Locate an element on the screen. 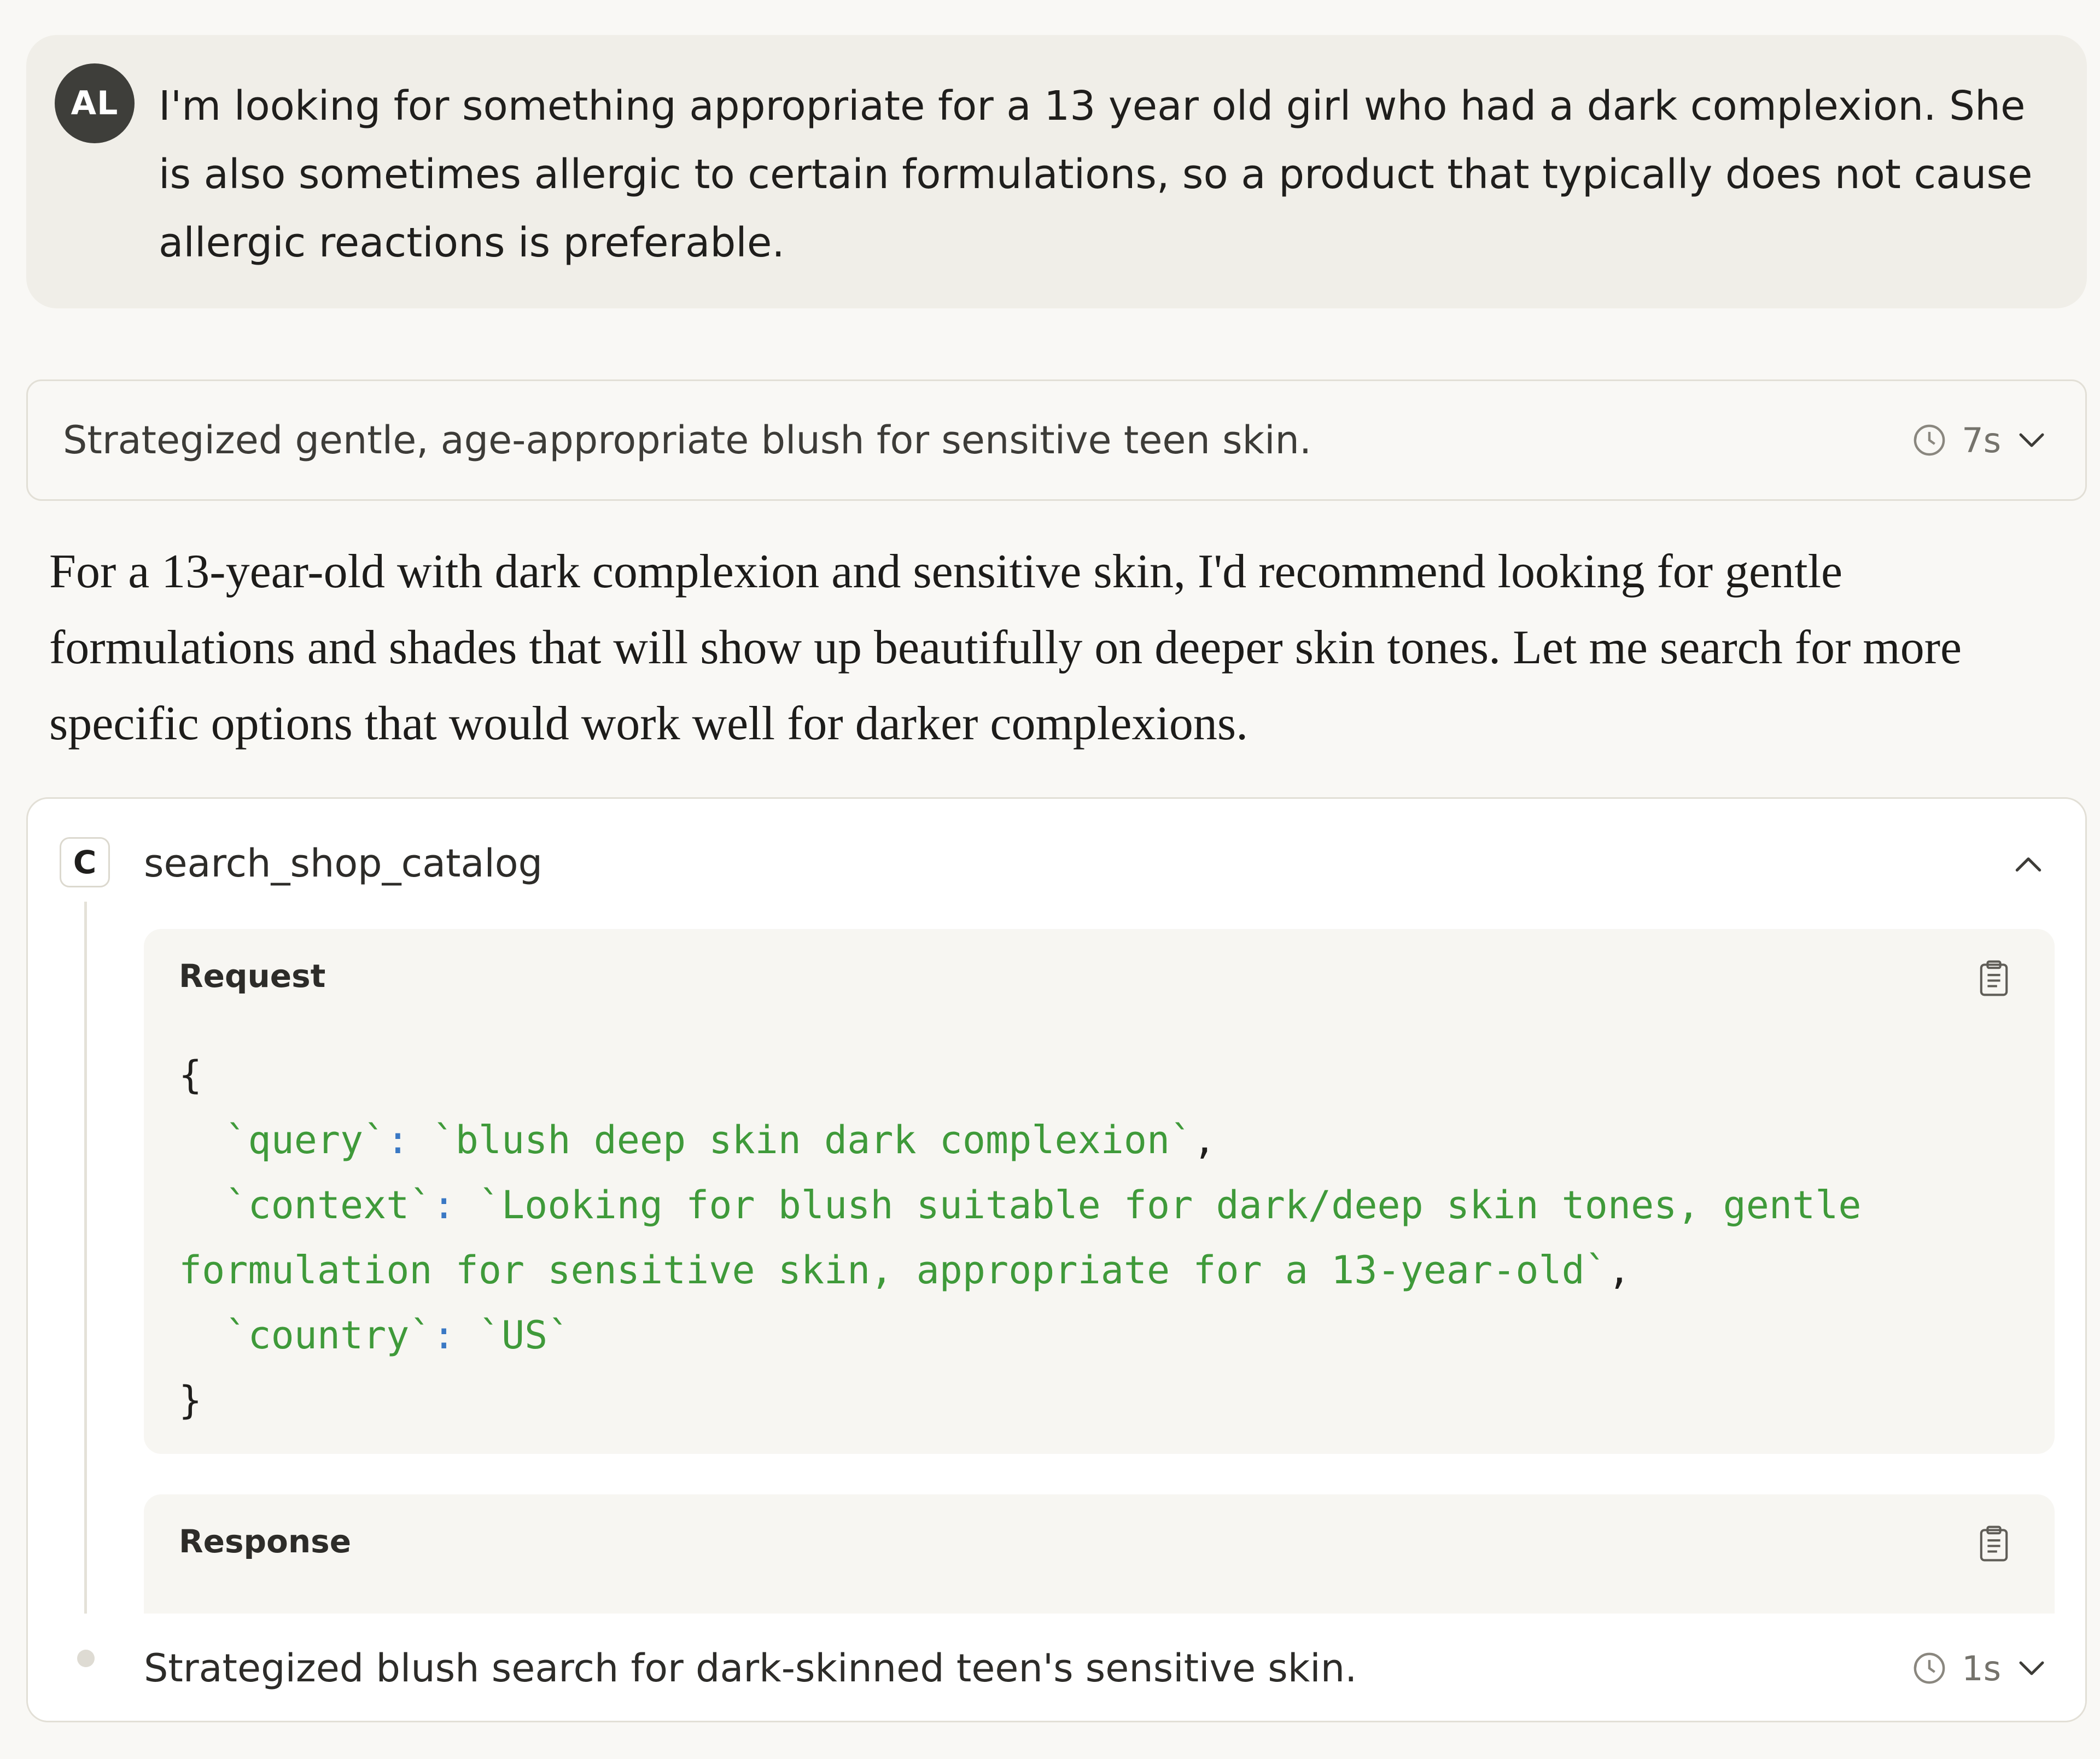 Image resolution: width=2100 pixels, height=1759 pixels. avatar: AL is located at coordinates (95, 103).